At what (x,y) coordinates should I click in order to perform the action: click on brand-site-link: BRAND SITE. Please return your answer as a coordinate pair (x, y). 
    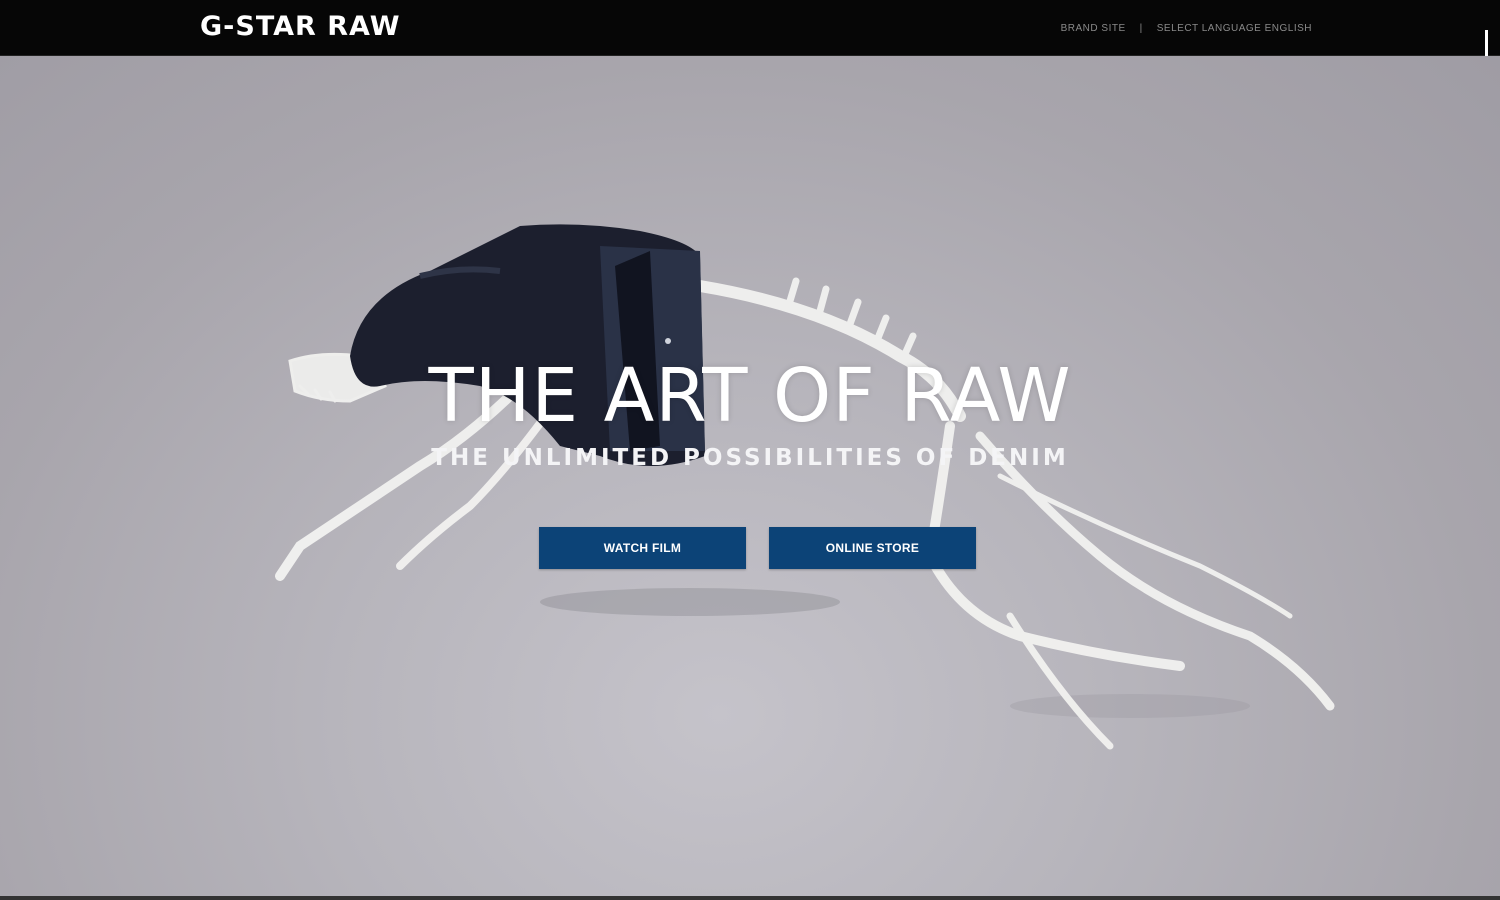
    Looking at the image, I should click on (1093, 28).